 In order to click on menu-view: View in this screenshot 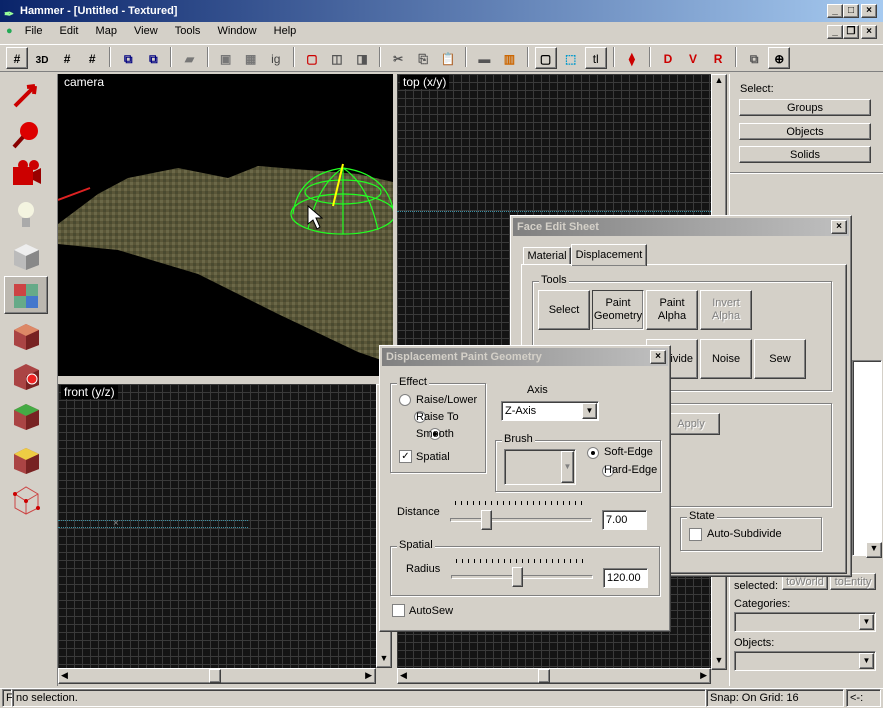, I will do `click(146, 31)`.